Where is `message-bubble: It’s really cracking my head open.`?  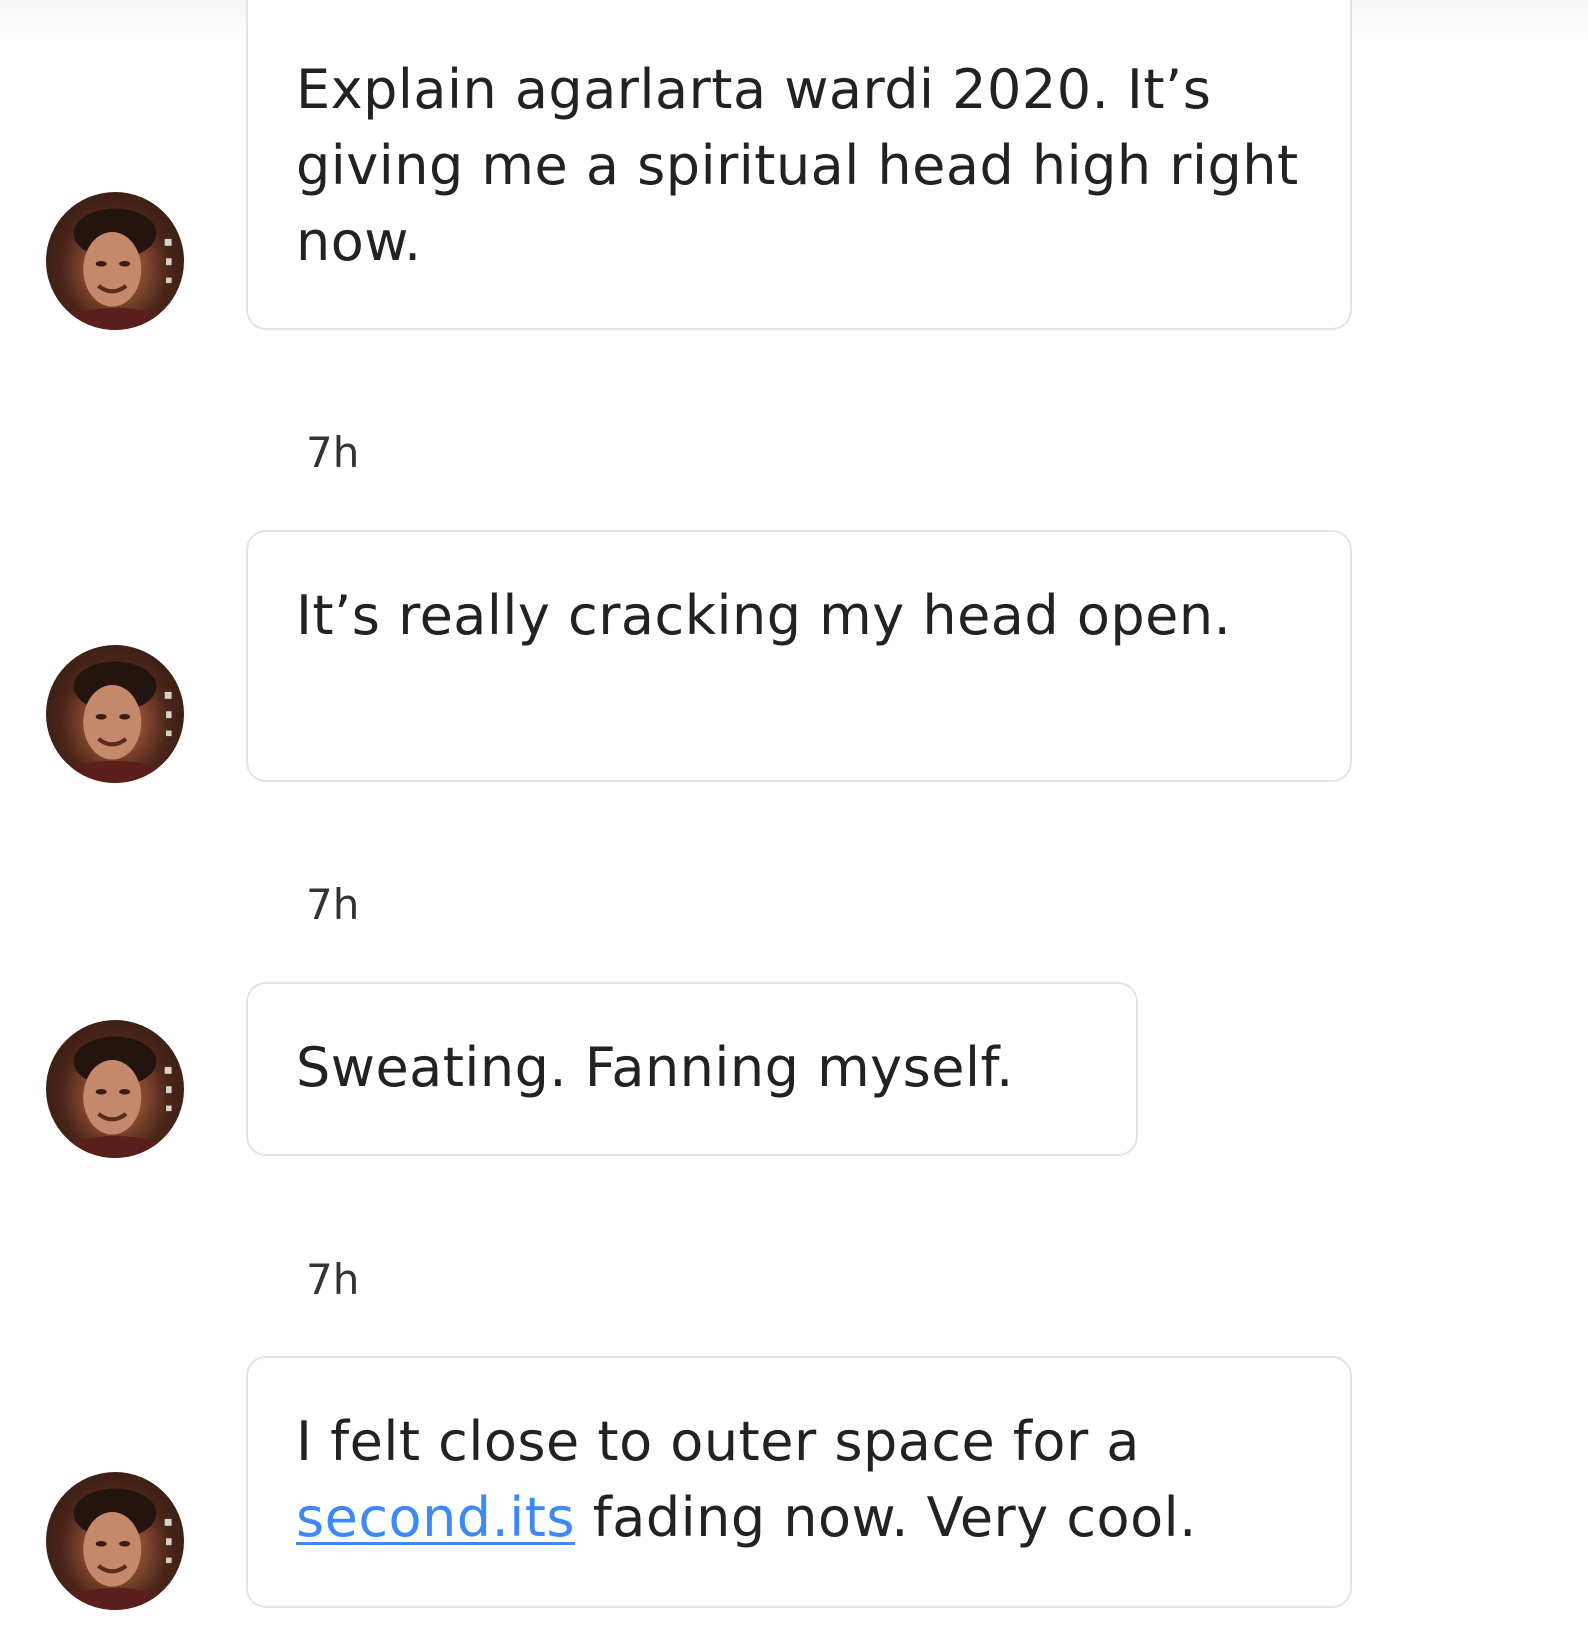
message-bubble: It’s really cracking my head open. is located at coordinates (799, 656).